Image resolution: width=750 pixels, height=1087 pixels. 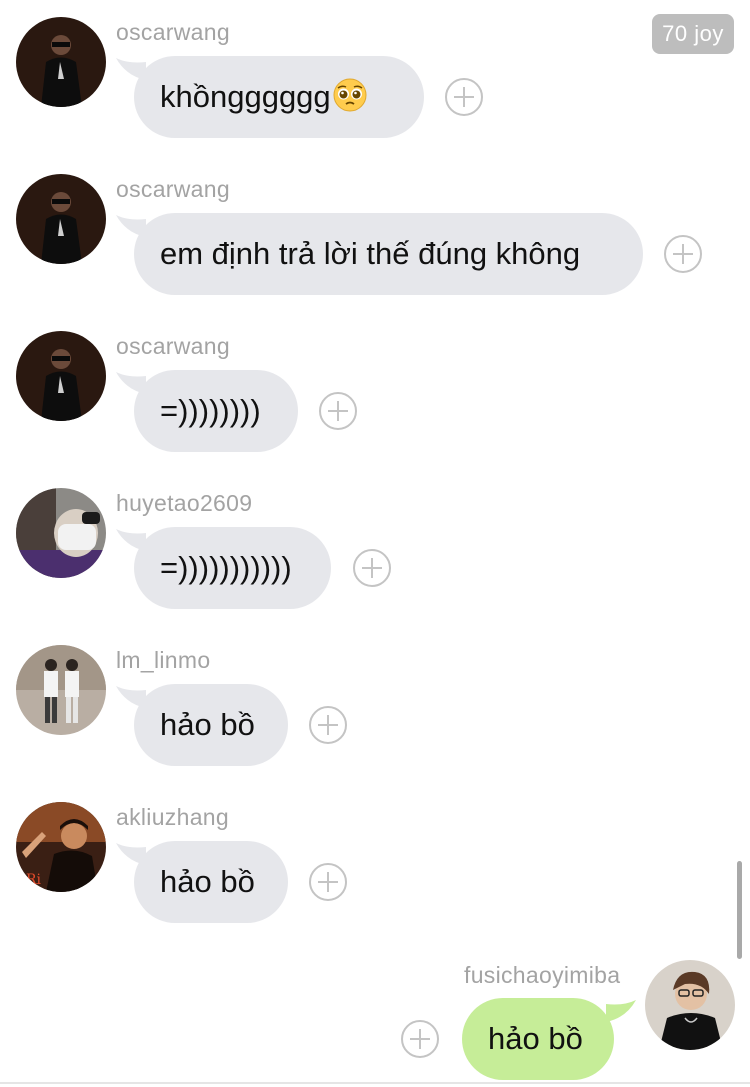 I want to click on message-username: lm_linmo, so click(x=163, y=660).